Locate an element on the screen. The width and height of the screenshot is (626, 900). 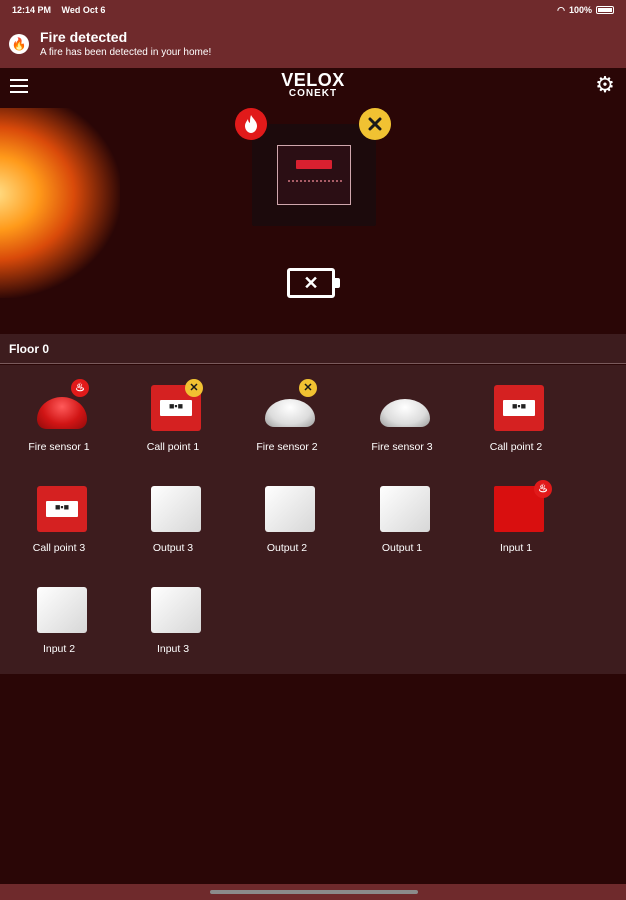
device-label: Output 1 is located at coordinates (402, 548).